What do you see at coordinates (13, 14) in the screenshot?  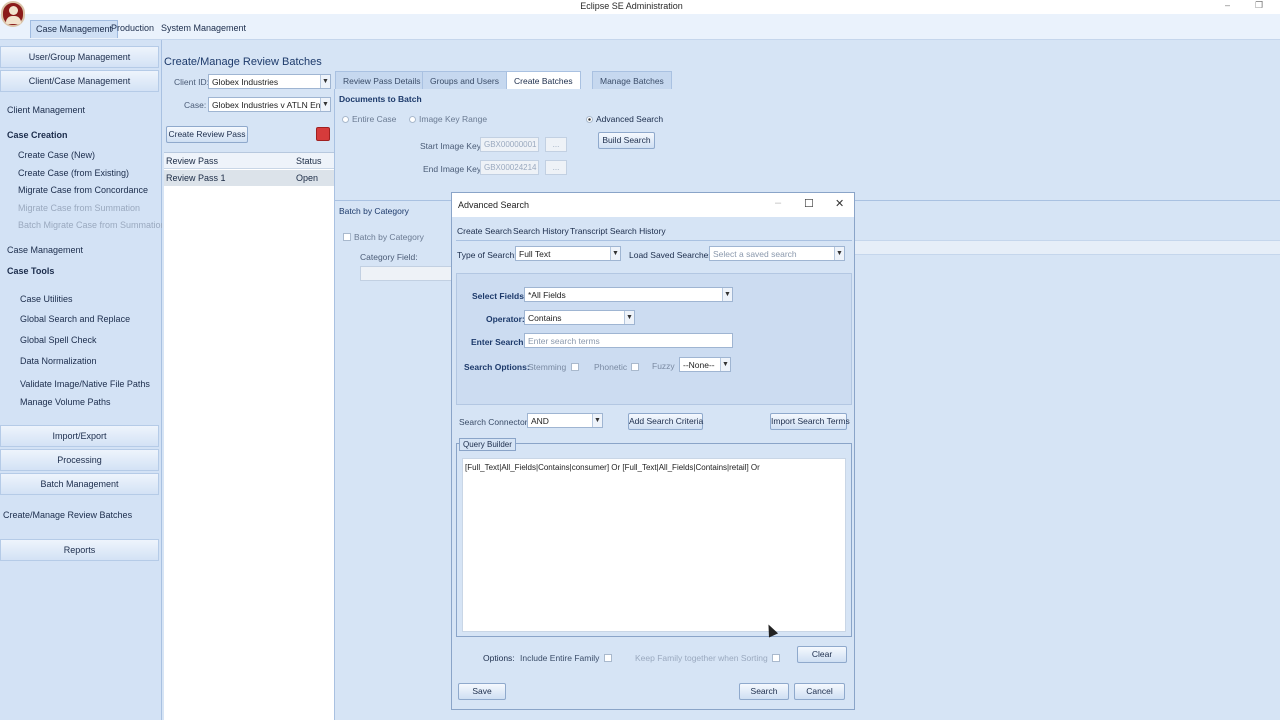 I see `app-logo-icon` at bounding box center [13, 14].